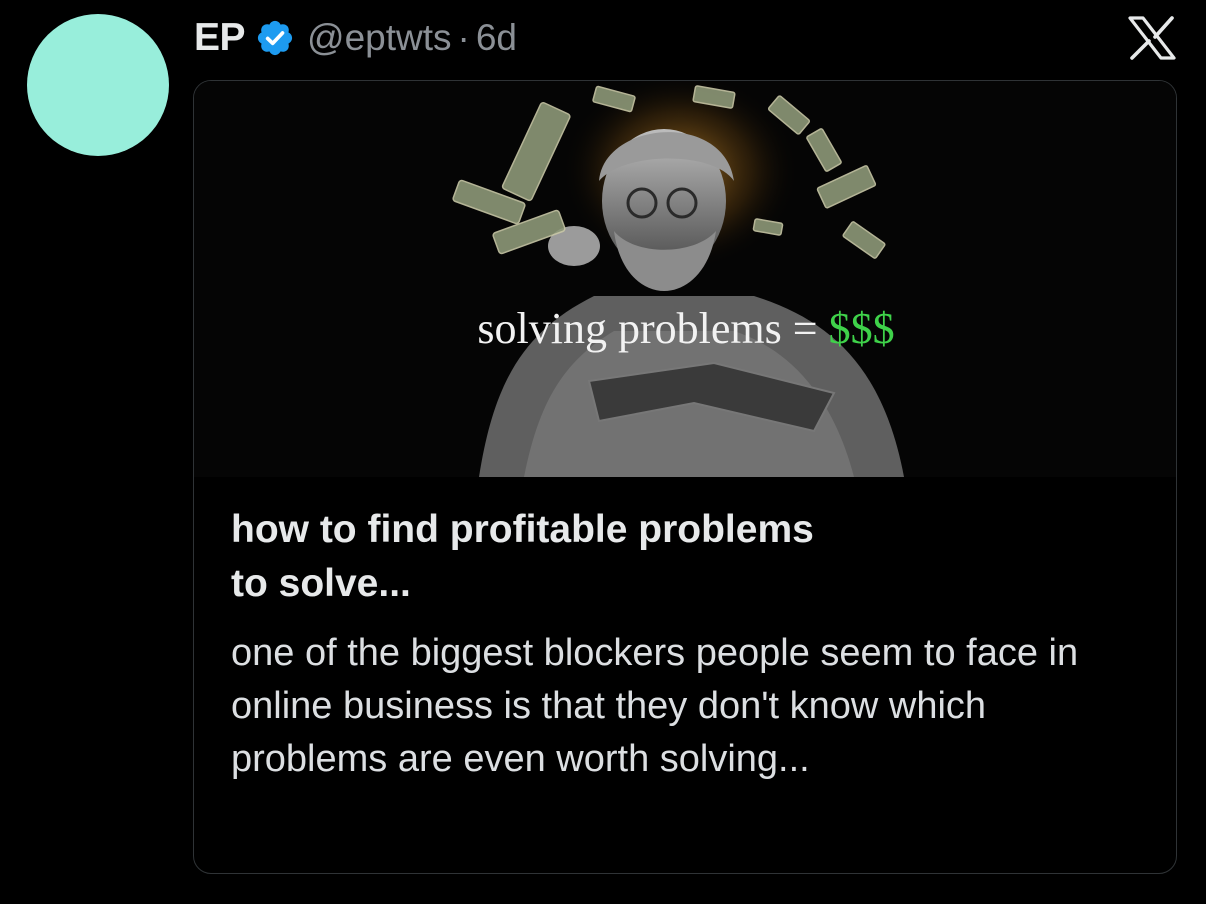 The height and width of the screenshot is (904, 1206). I want to click on verified-badge-shape, so click(275, 38).